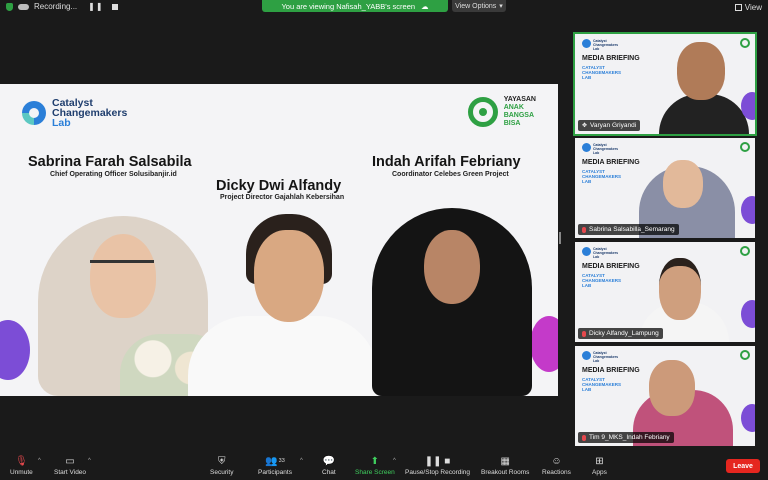 Image resolution: width=768 pixels, height=480 pixels. I want to click on unmute-button: 🎙 Unmute, so click(21, 466).